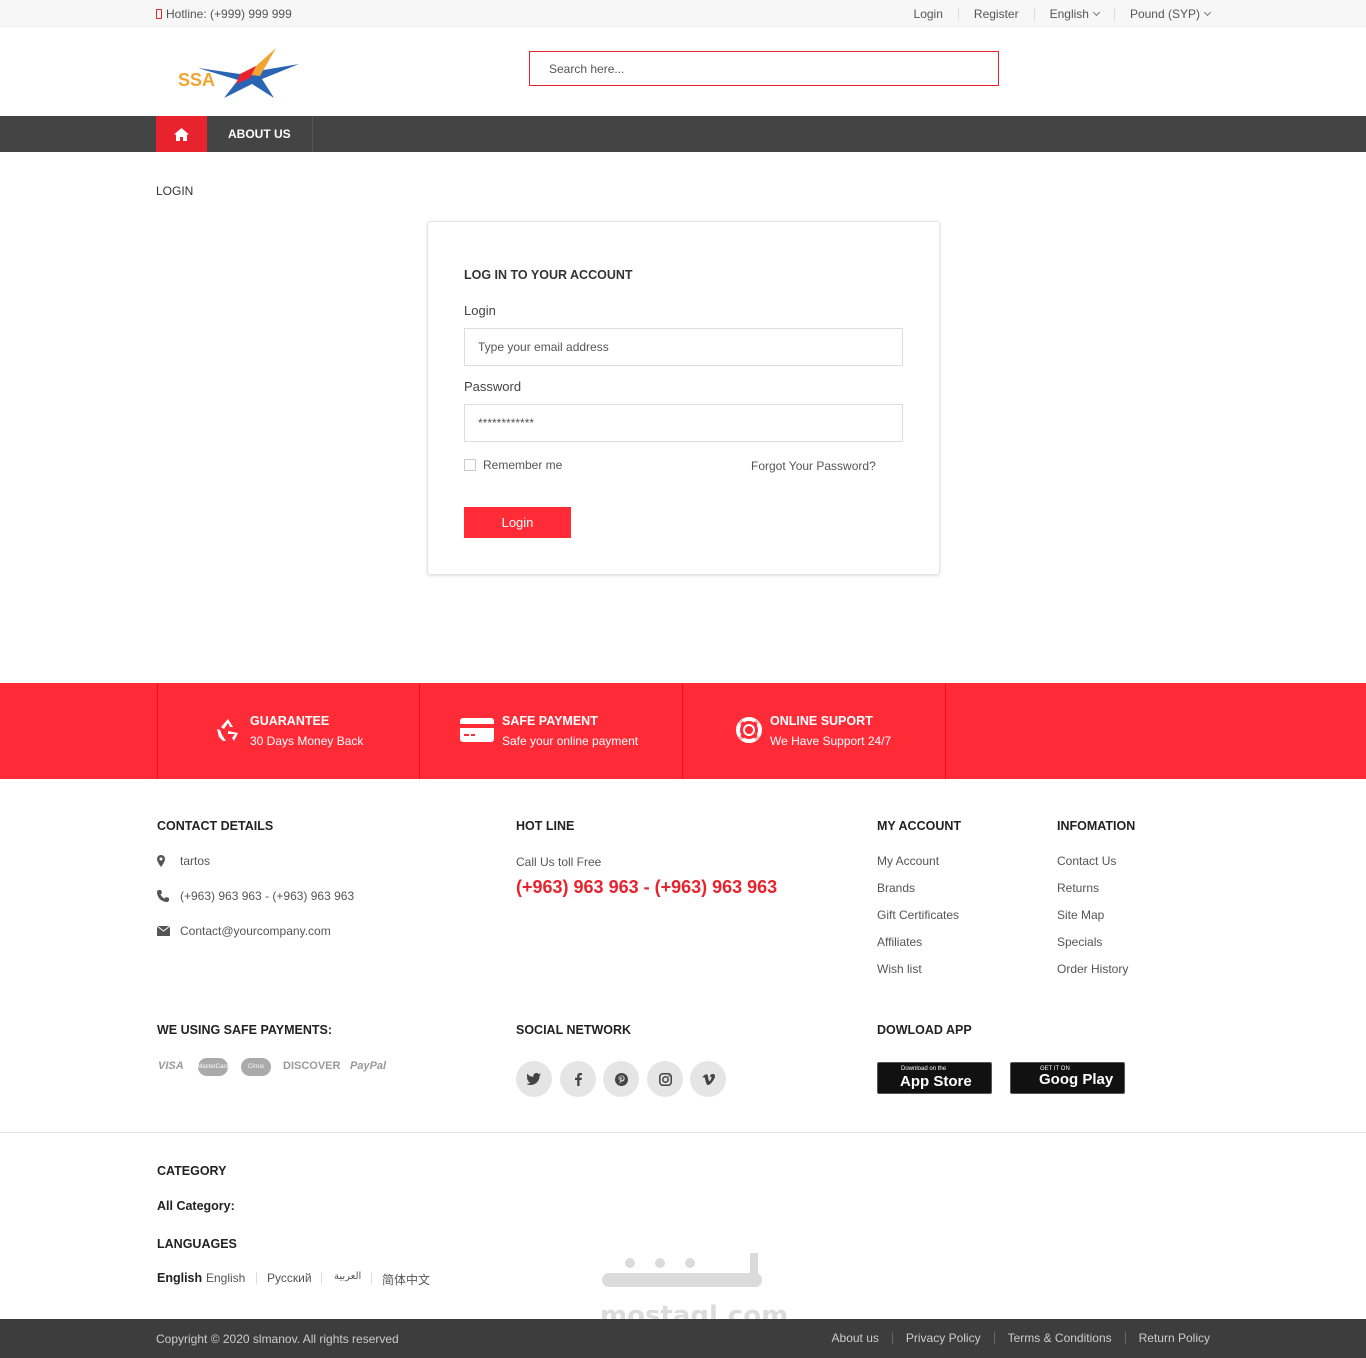 This screenshot has width=1366, height=1358. Describe the element at coordinates (559, 862) in the screenshot. I see `hotline-sub: Call Us toll Free` at that location.